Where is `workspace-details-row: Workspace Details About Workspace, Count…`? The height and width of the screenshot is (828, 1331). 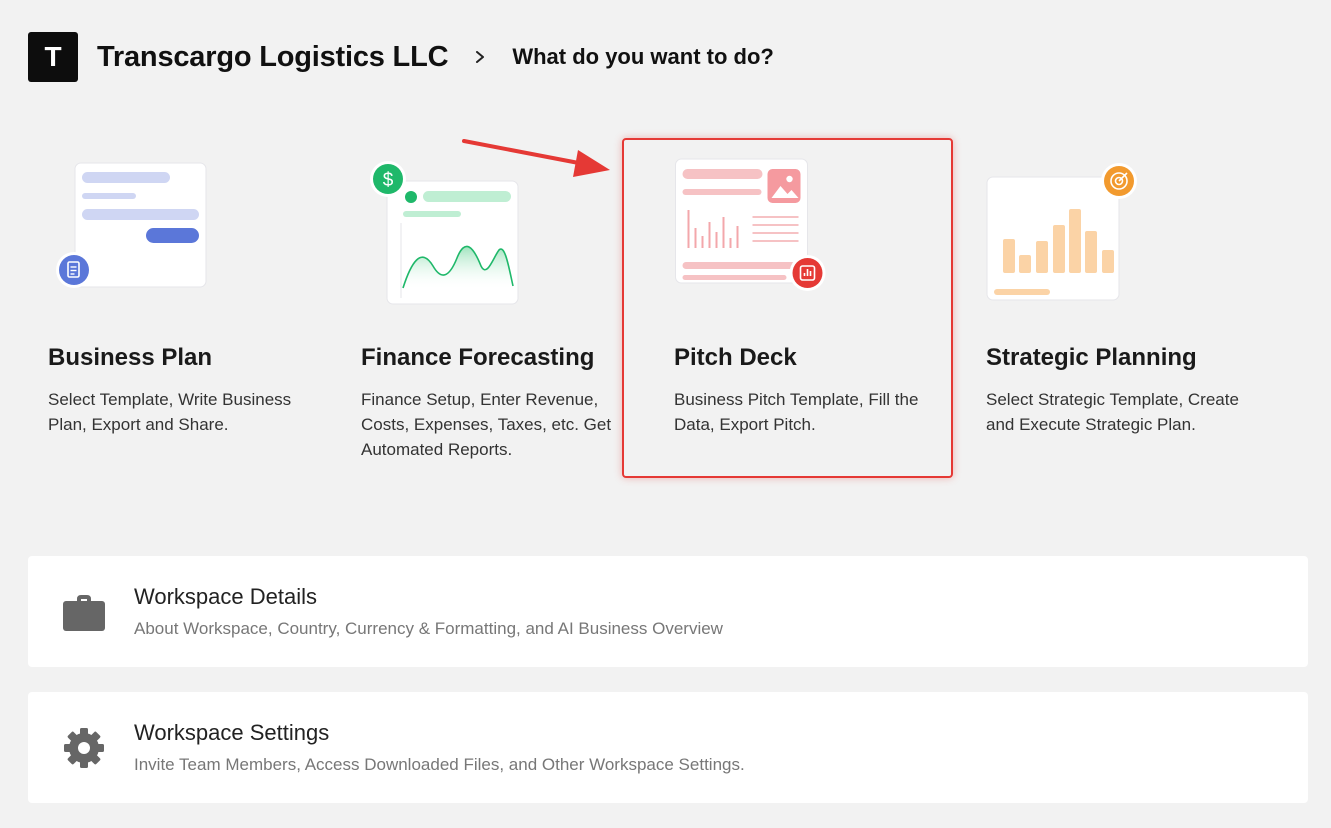
workspace-details-row: Workspace Details About Workspace, Count… is located at coordinates (668, 611).